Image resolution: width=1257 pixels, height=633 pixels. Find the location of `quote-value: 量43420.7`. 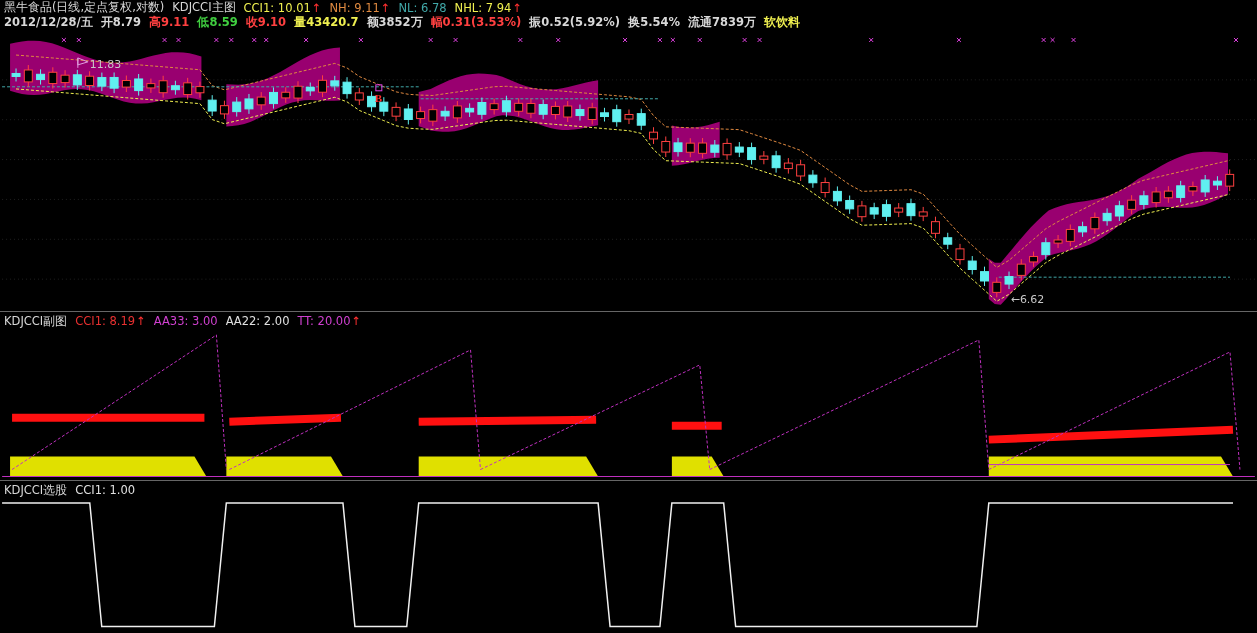

quote-value: 量43420.7 is located at coordinates (326, 22).